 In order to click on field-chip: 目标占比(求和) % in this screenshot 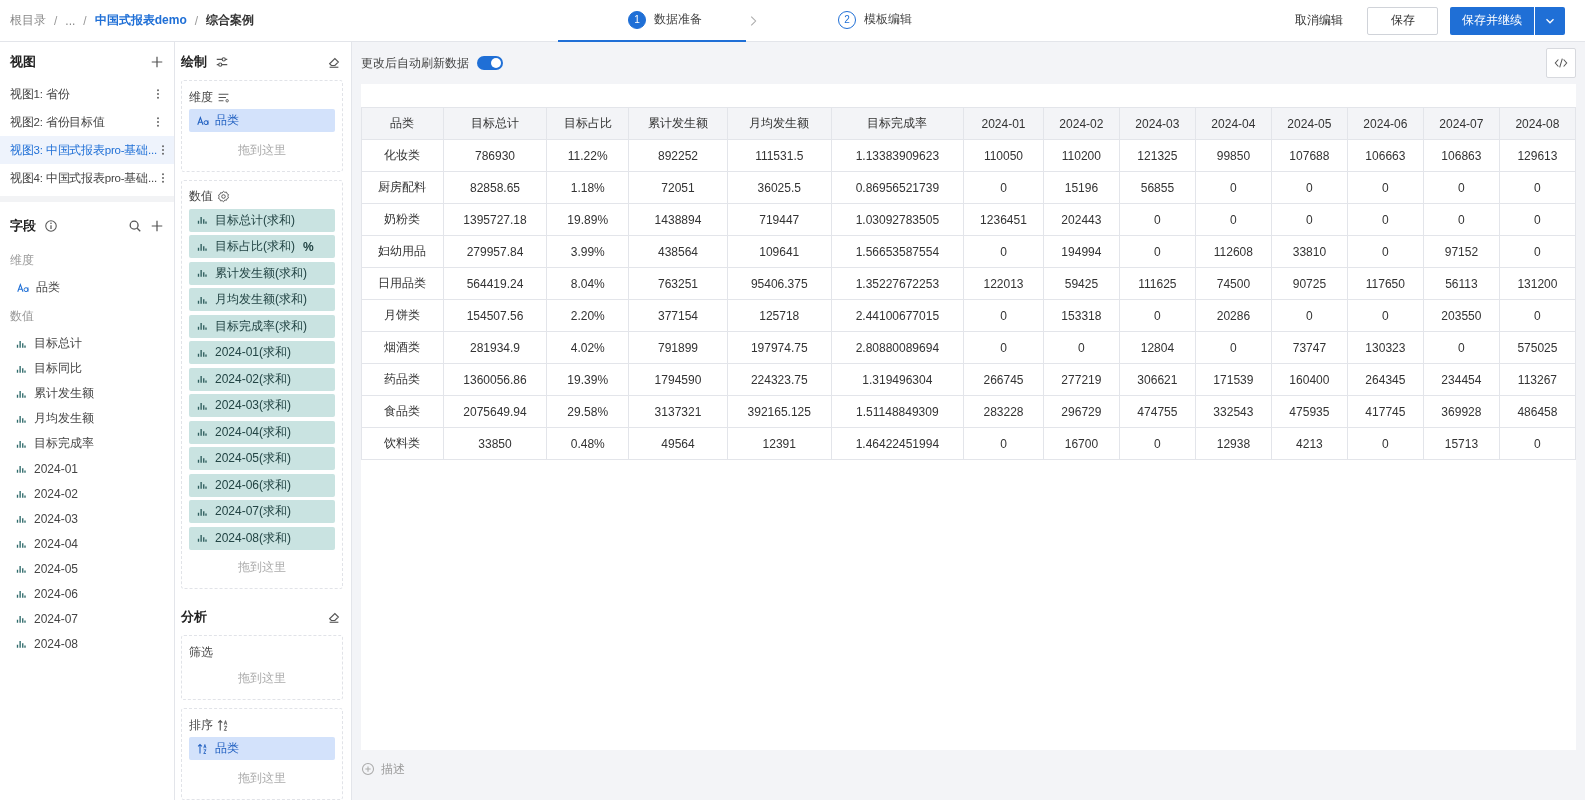, I will do `click(262, 246)`.